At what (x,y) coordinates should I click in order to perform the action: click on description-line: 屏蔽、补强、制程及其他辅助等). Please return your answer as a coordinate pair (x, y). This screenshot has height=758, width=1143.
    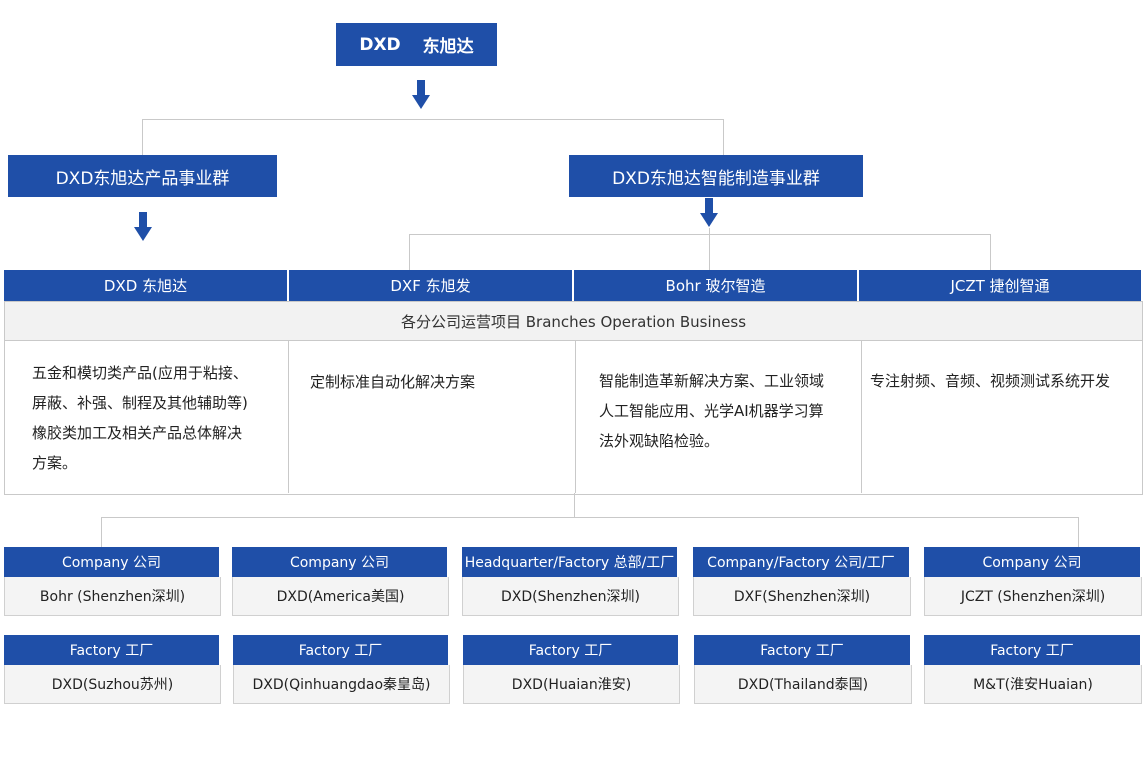
    Looking at the image, I should click on (140, 403).